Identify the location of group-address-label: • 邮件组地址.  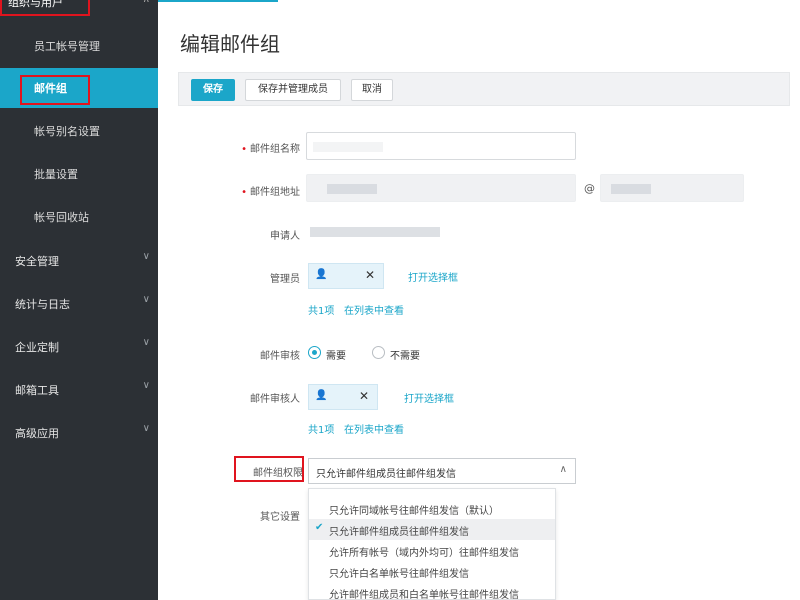
(270, 192).